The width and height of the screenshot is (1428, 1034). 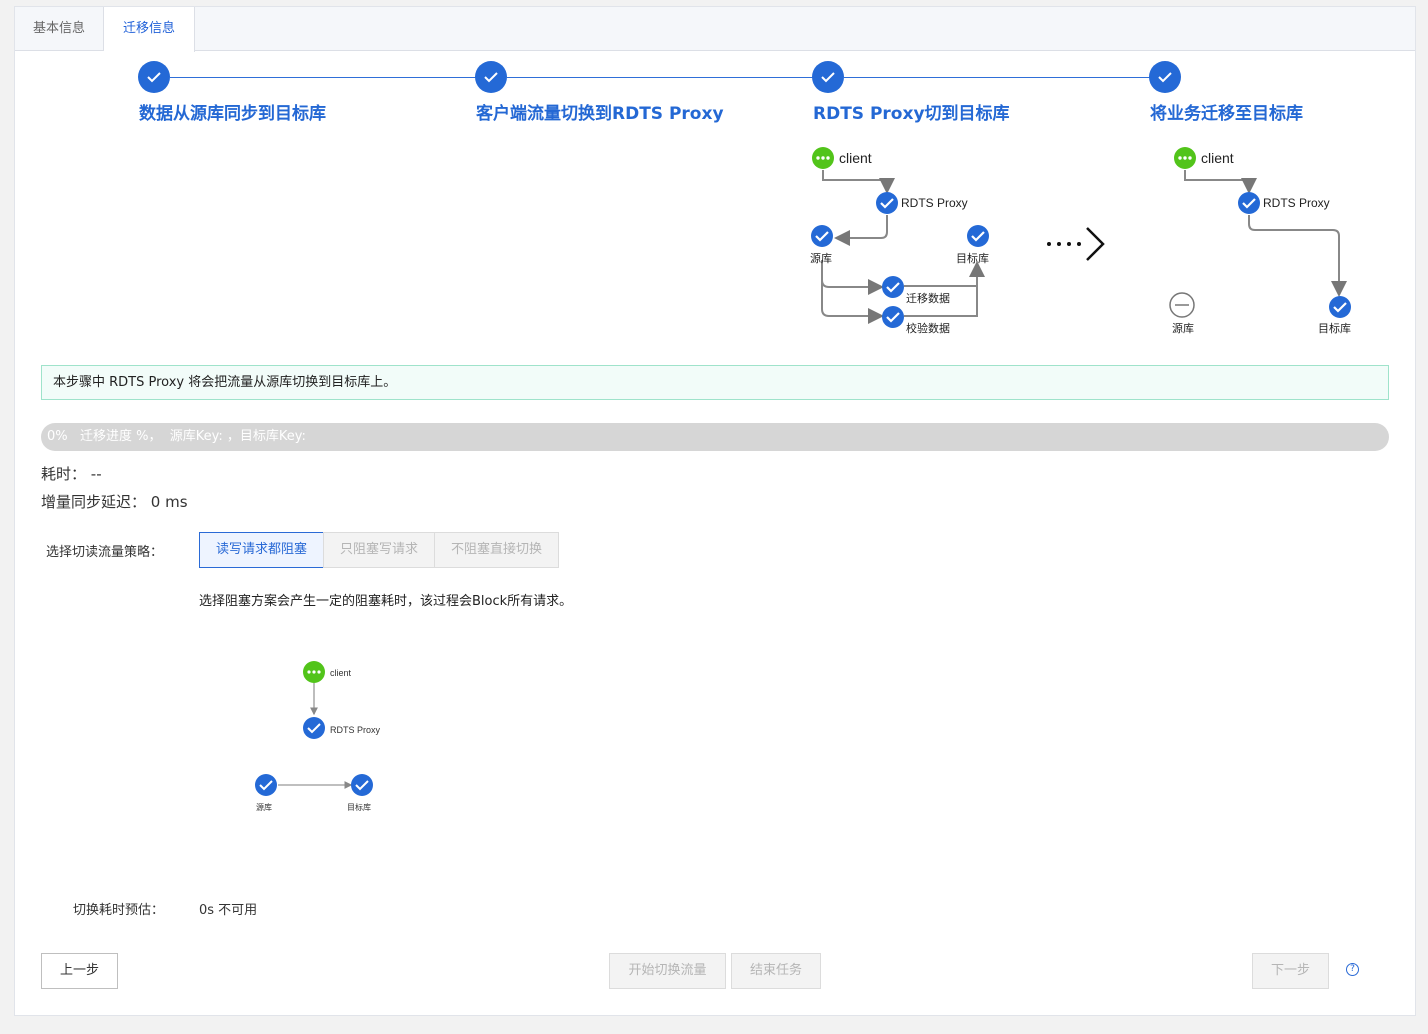 I want to click on info-message: 本步骤中 RDTS Proxy 将会把流量从源库切换到目标库上。, so click(x=715, y=382).